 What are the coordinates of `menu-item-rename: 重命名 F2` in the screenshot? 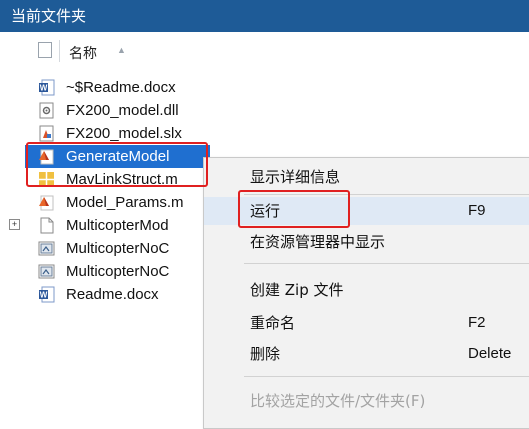 It's located at (366, 323).